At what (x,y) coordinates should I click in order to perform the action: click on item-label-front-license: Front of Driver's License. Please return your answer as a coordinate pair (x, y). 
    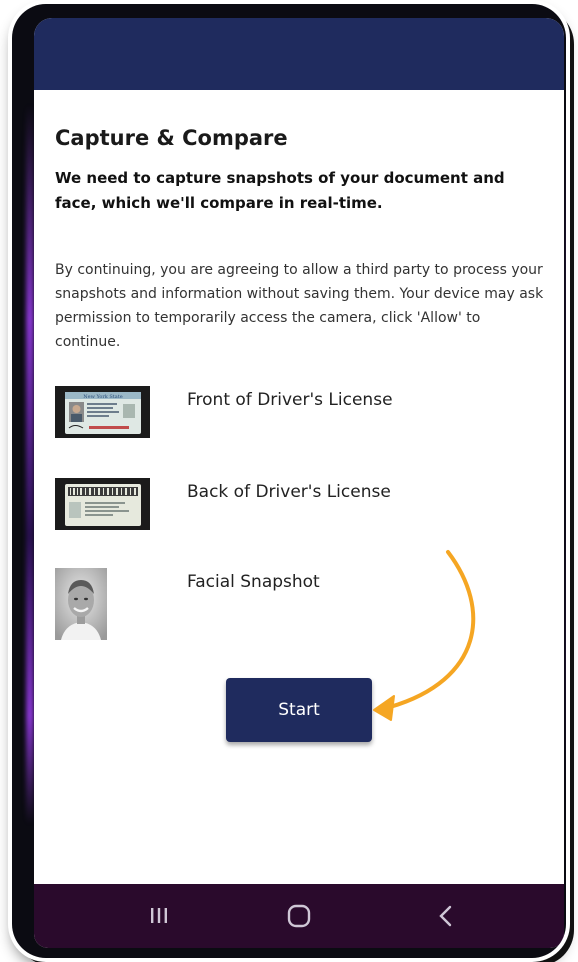
    Looking at the image, I should click on (290, 400).